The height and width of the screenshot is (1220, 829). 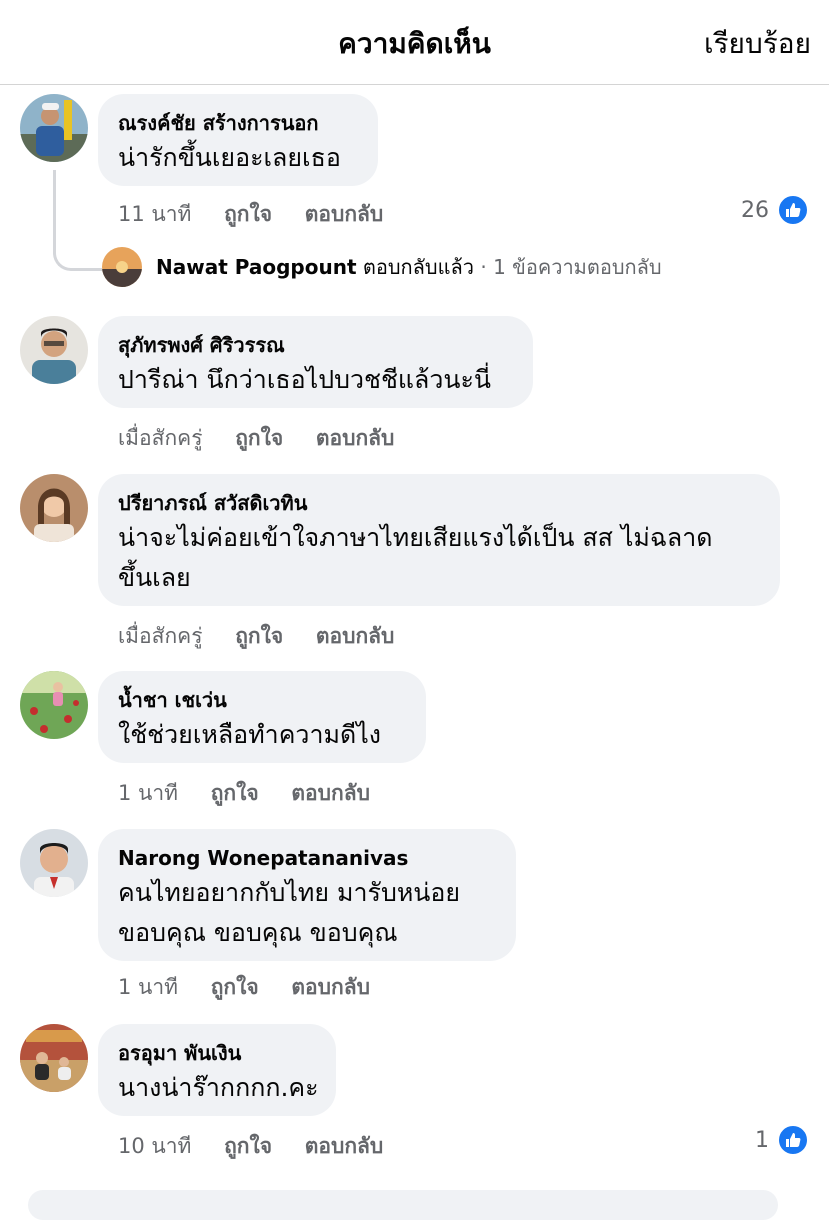 What do you see at coordinates (438, 503) in the screenshot?
I see `comment-author: ปรียาภรณ์ สวัสดิเวทิน` at bounding box center [438, 503].